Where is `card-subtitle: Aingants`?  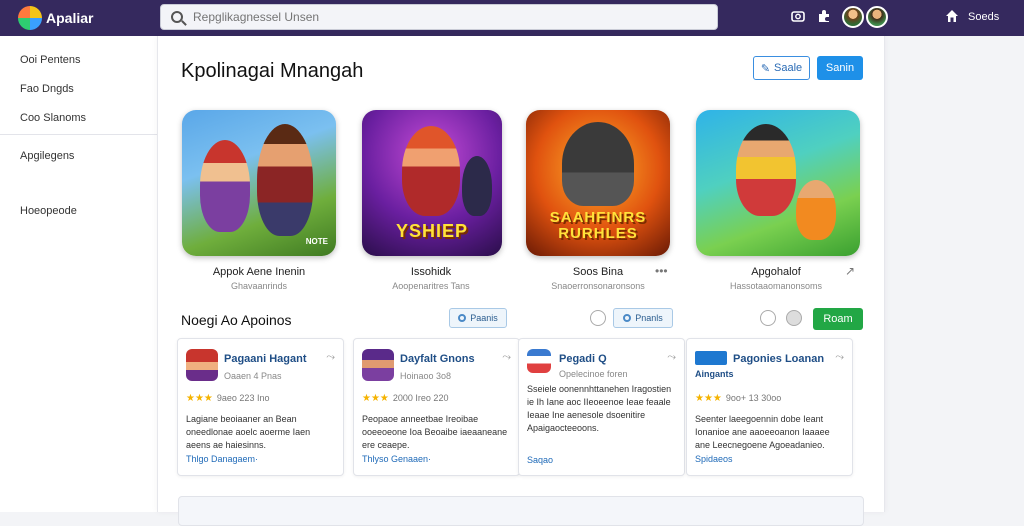 card-subtitle: Aingants is located at coordinates (714, 374).